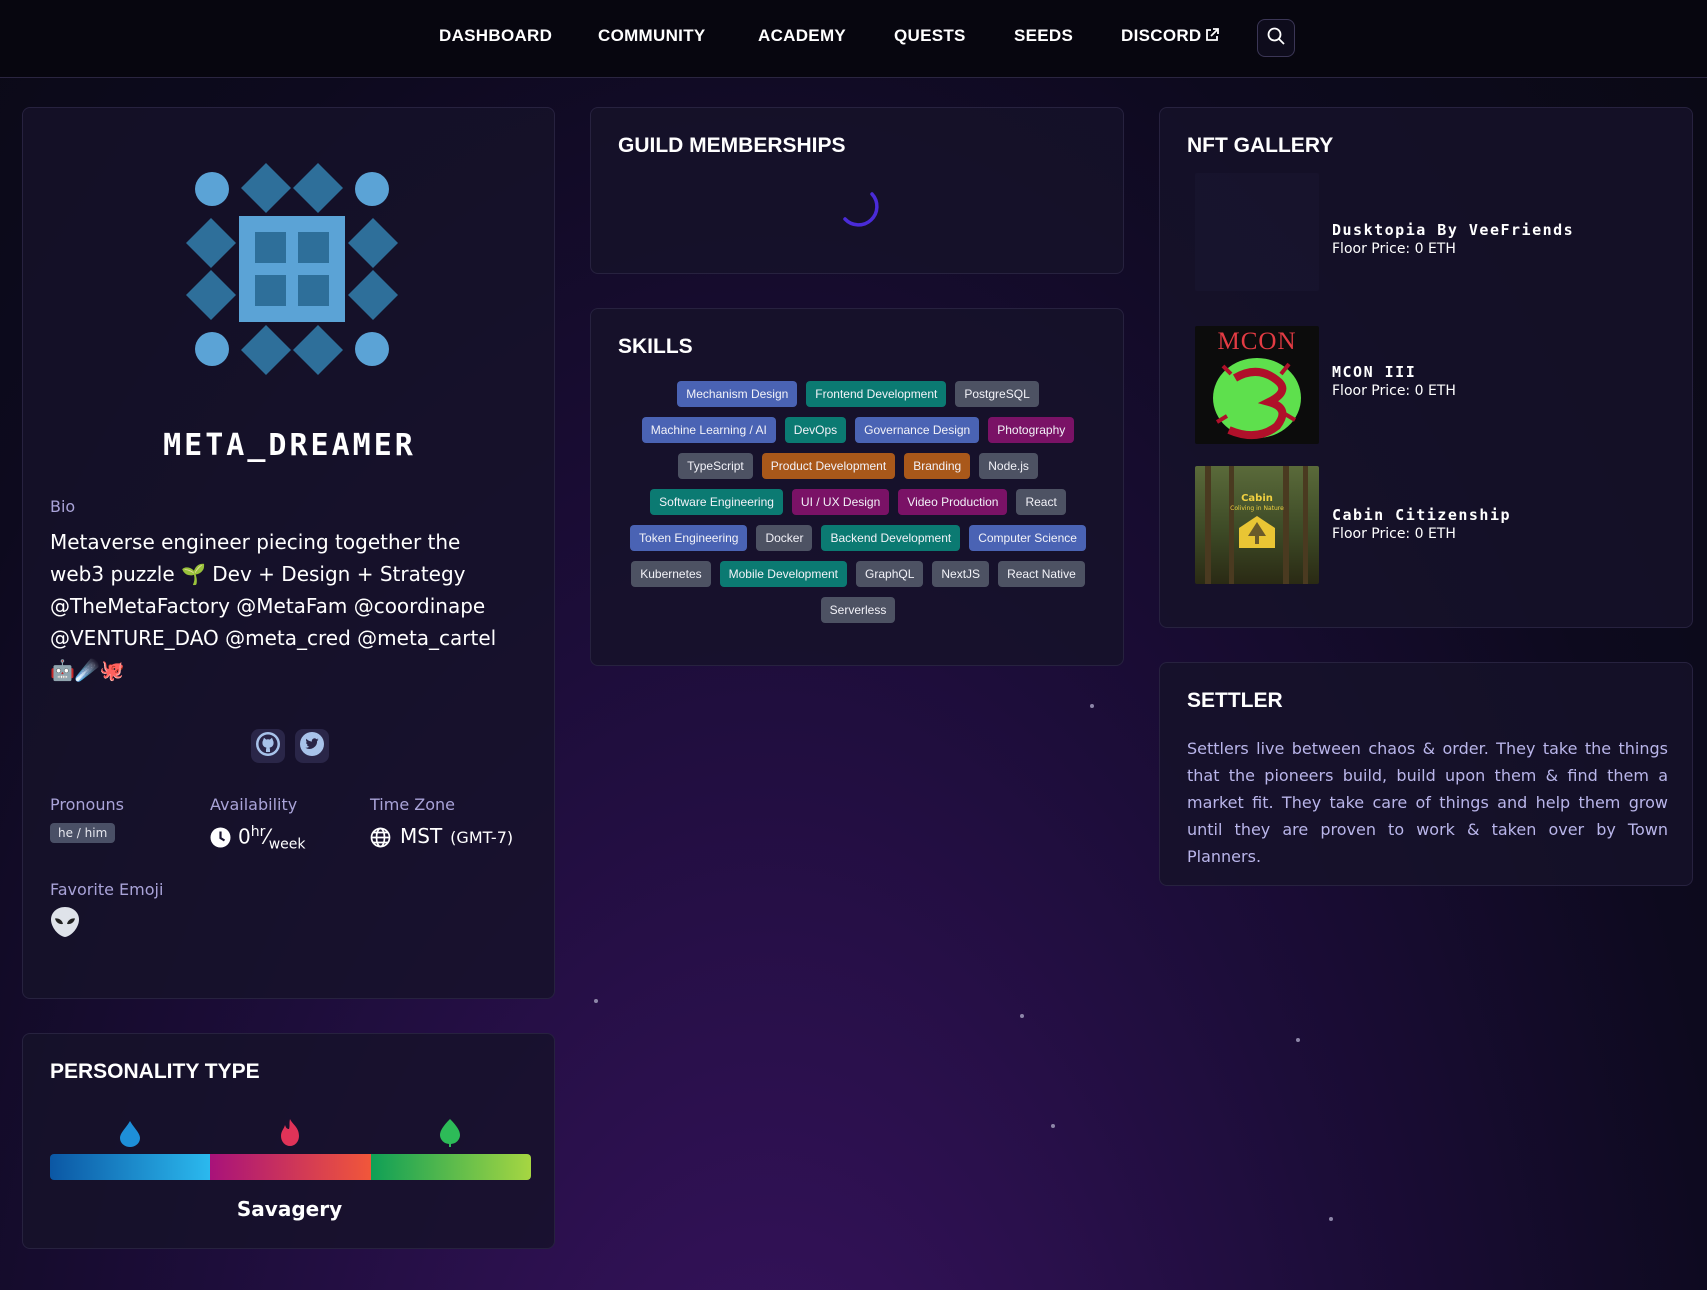  Describe the element at coordinates (1235, 700) in the screenshot. I see `player-type-title: SETTLER` at that location.